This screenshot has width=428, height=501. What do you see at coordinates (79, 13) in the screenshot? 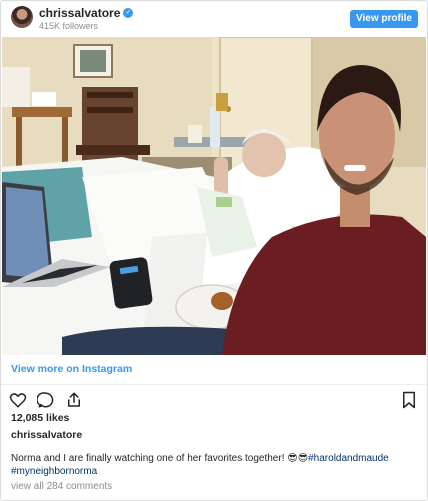
I see `username-link: chrissalvatore` at bounding box center [79, 13].